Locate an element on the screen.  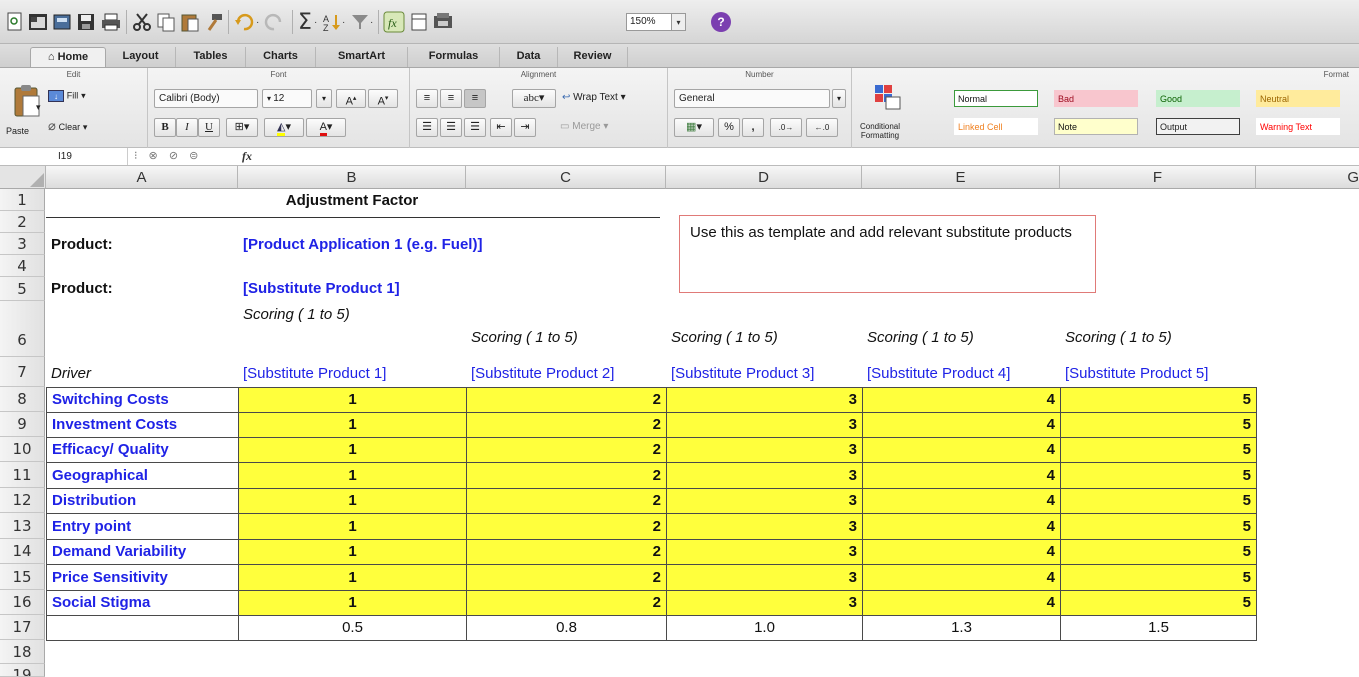
row-header-15: 15 is located at coordinates (22, 577).